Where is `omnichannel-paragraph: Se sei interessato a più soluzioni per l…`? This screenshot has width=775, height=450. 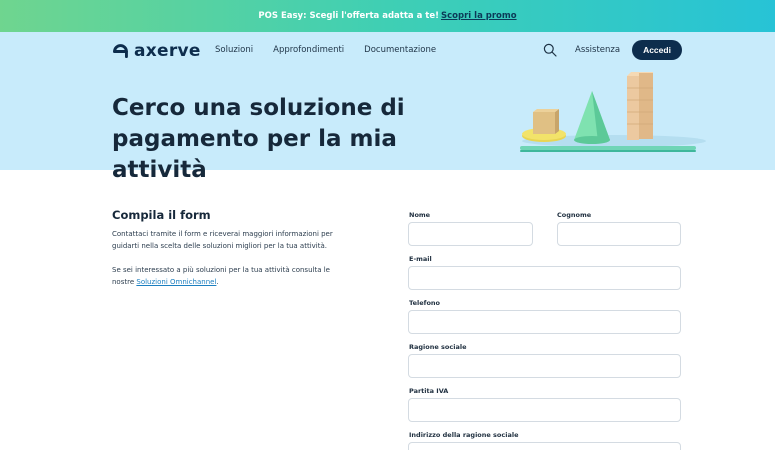
omnichannel-paragraph: Se sei interessato a più soluzioni per l… is located at coordinates (232, 276).